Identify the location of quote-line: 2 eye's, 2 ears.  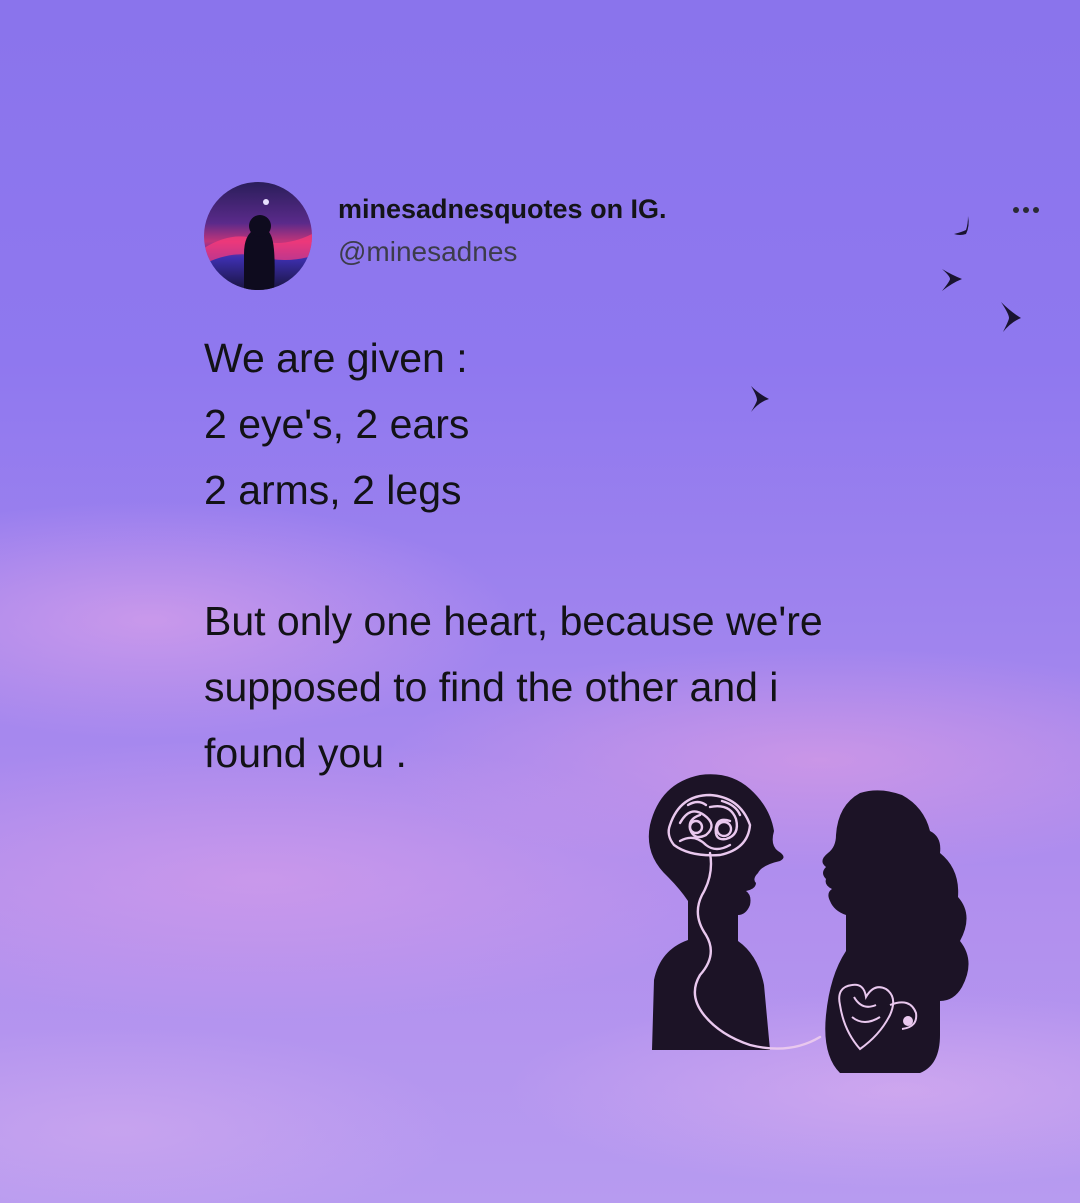
(337, 424).